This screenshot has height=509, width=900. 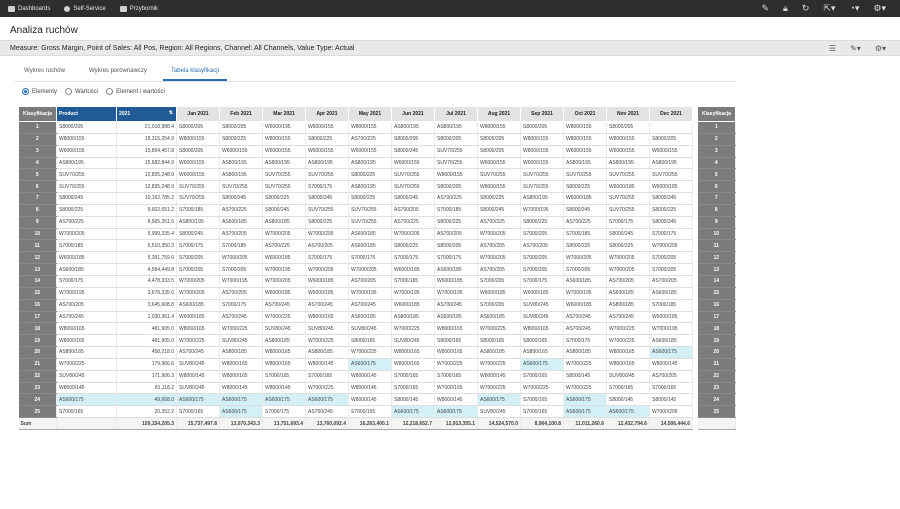 What do you see at coordinates (765, 8) in the screenshot?
I see `edit-icon: ✎` at bounding box center [765, 8].